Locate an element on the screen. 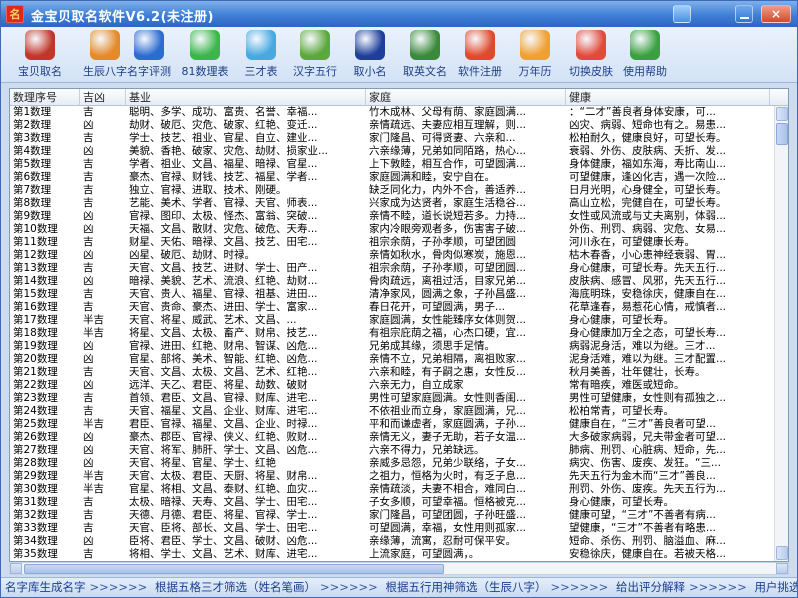  minimize-button is located at coordinates (744, 14).